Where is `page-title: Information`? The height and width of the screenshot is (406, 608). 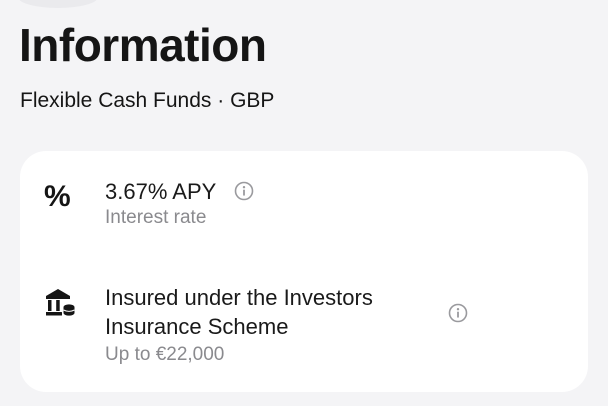 page-title: Information is located at coordinates (143, 45).